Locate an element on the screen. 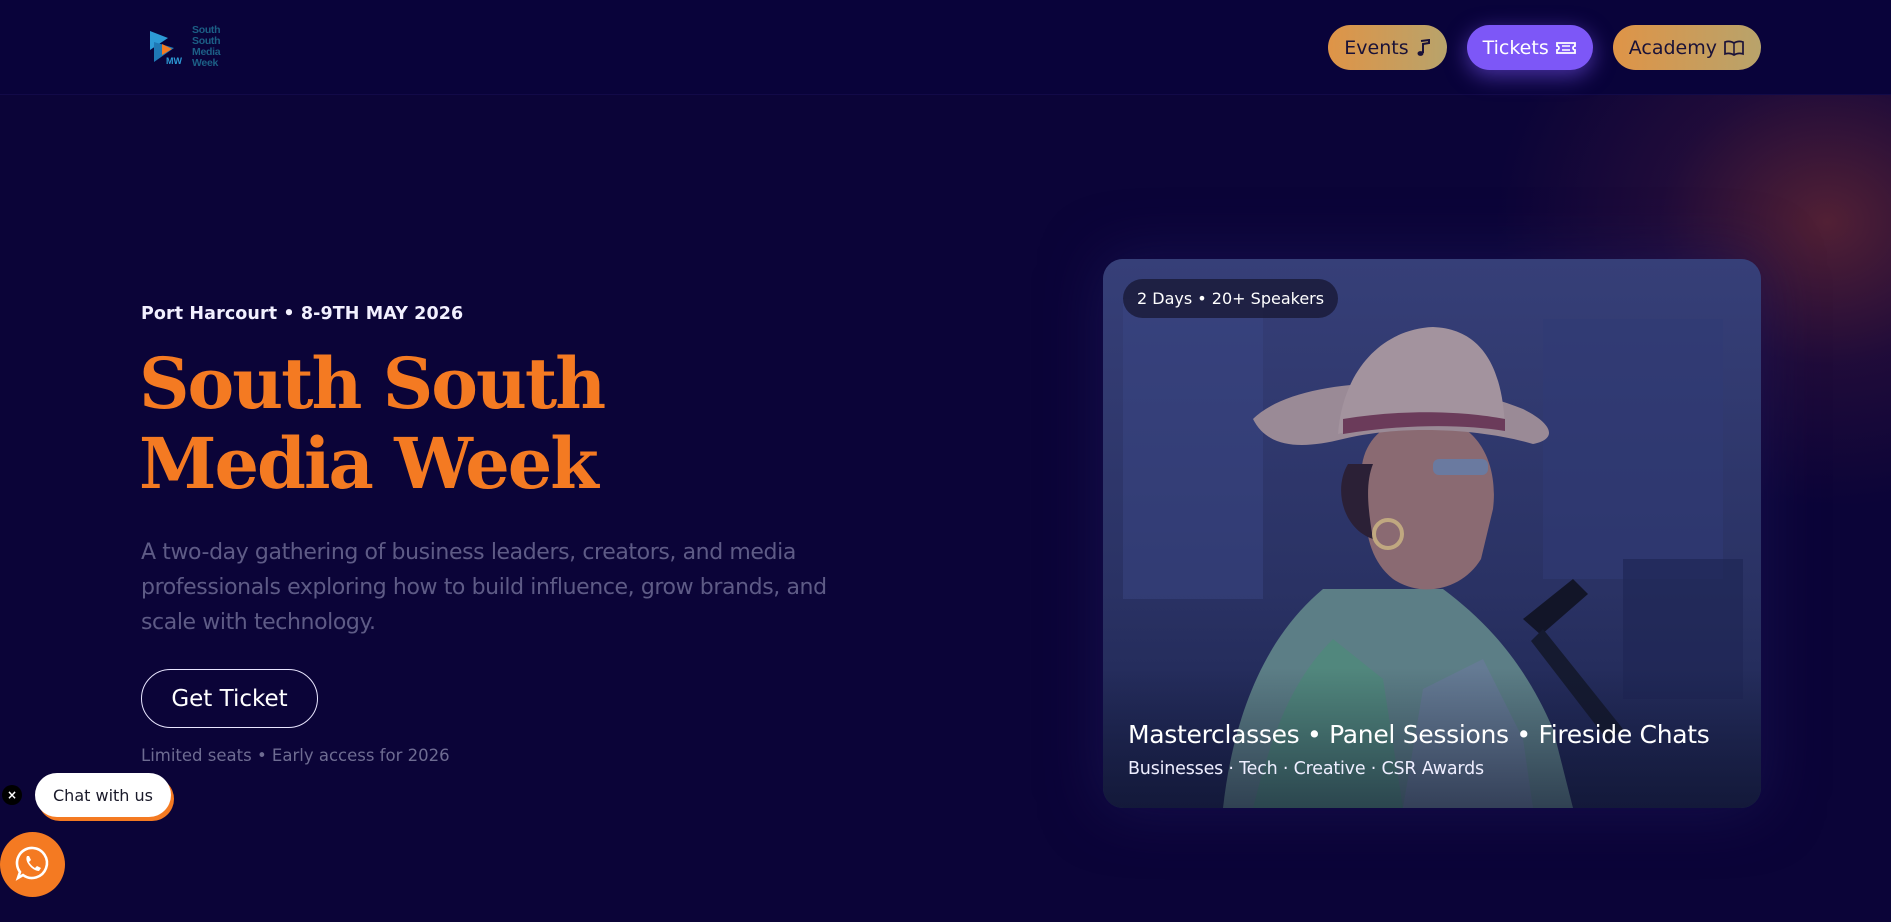 Image resolution: width=1891 pixels, height=922 pixels. whatsapp-button is located at coordinates (32, 864).